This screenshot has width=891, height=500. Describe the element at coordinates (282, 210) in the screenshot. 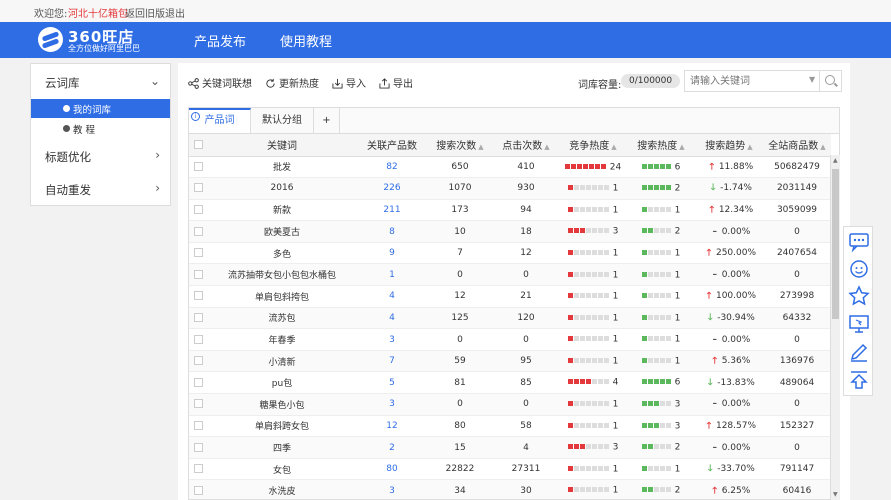

I see `keyword-cell: 新款` at that location.